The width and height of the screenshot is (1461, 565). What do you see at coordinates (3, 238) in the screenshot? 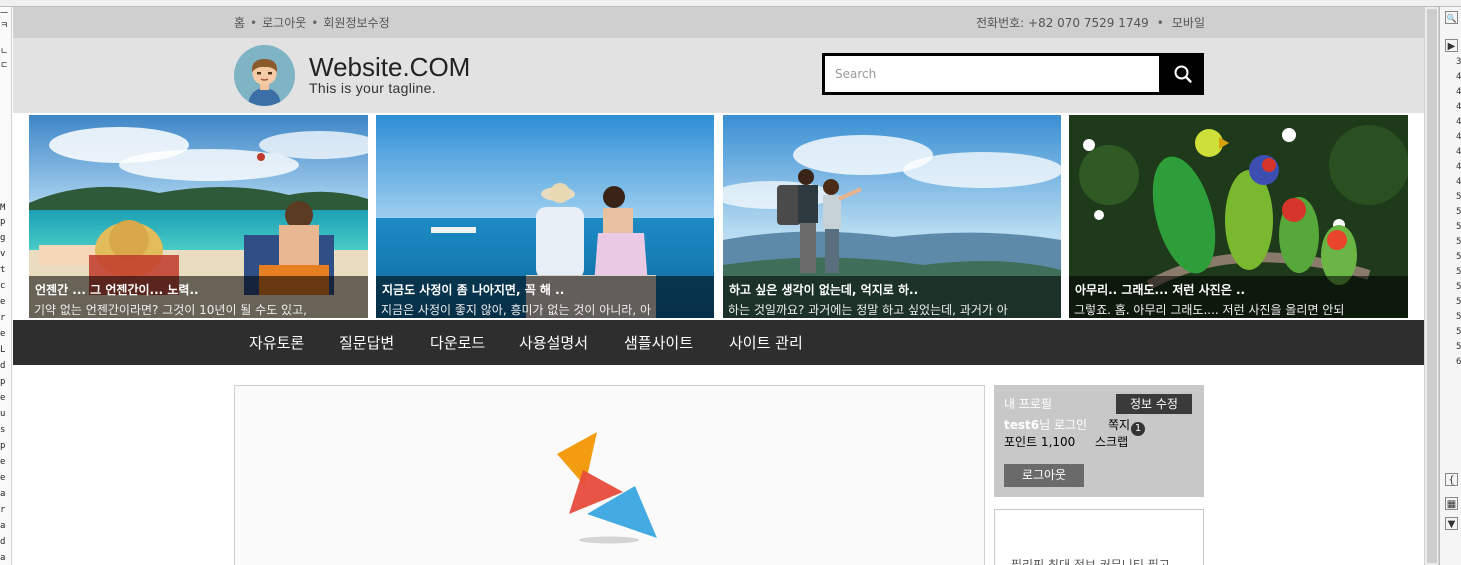
I see `panel-char: g` at bounding box center [3, 238].